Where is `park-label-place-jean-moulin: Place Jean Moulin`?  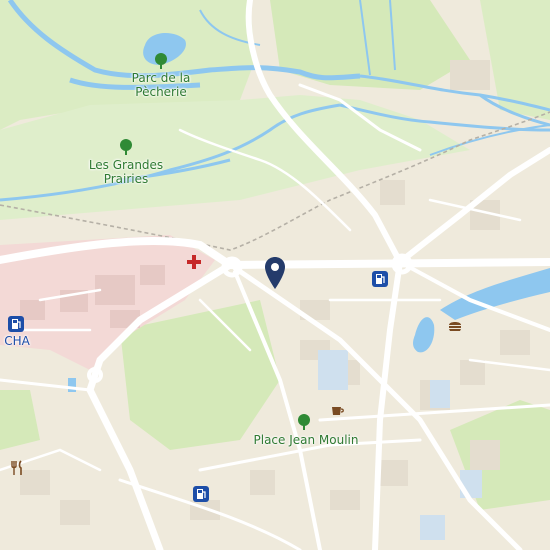
park-label-place-jean-moulin: Place Jean Moulin is located at coordinates (306, 440).